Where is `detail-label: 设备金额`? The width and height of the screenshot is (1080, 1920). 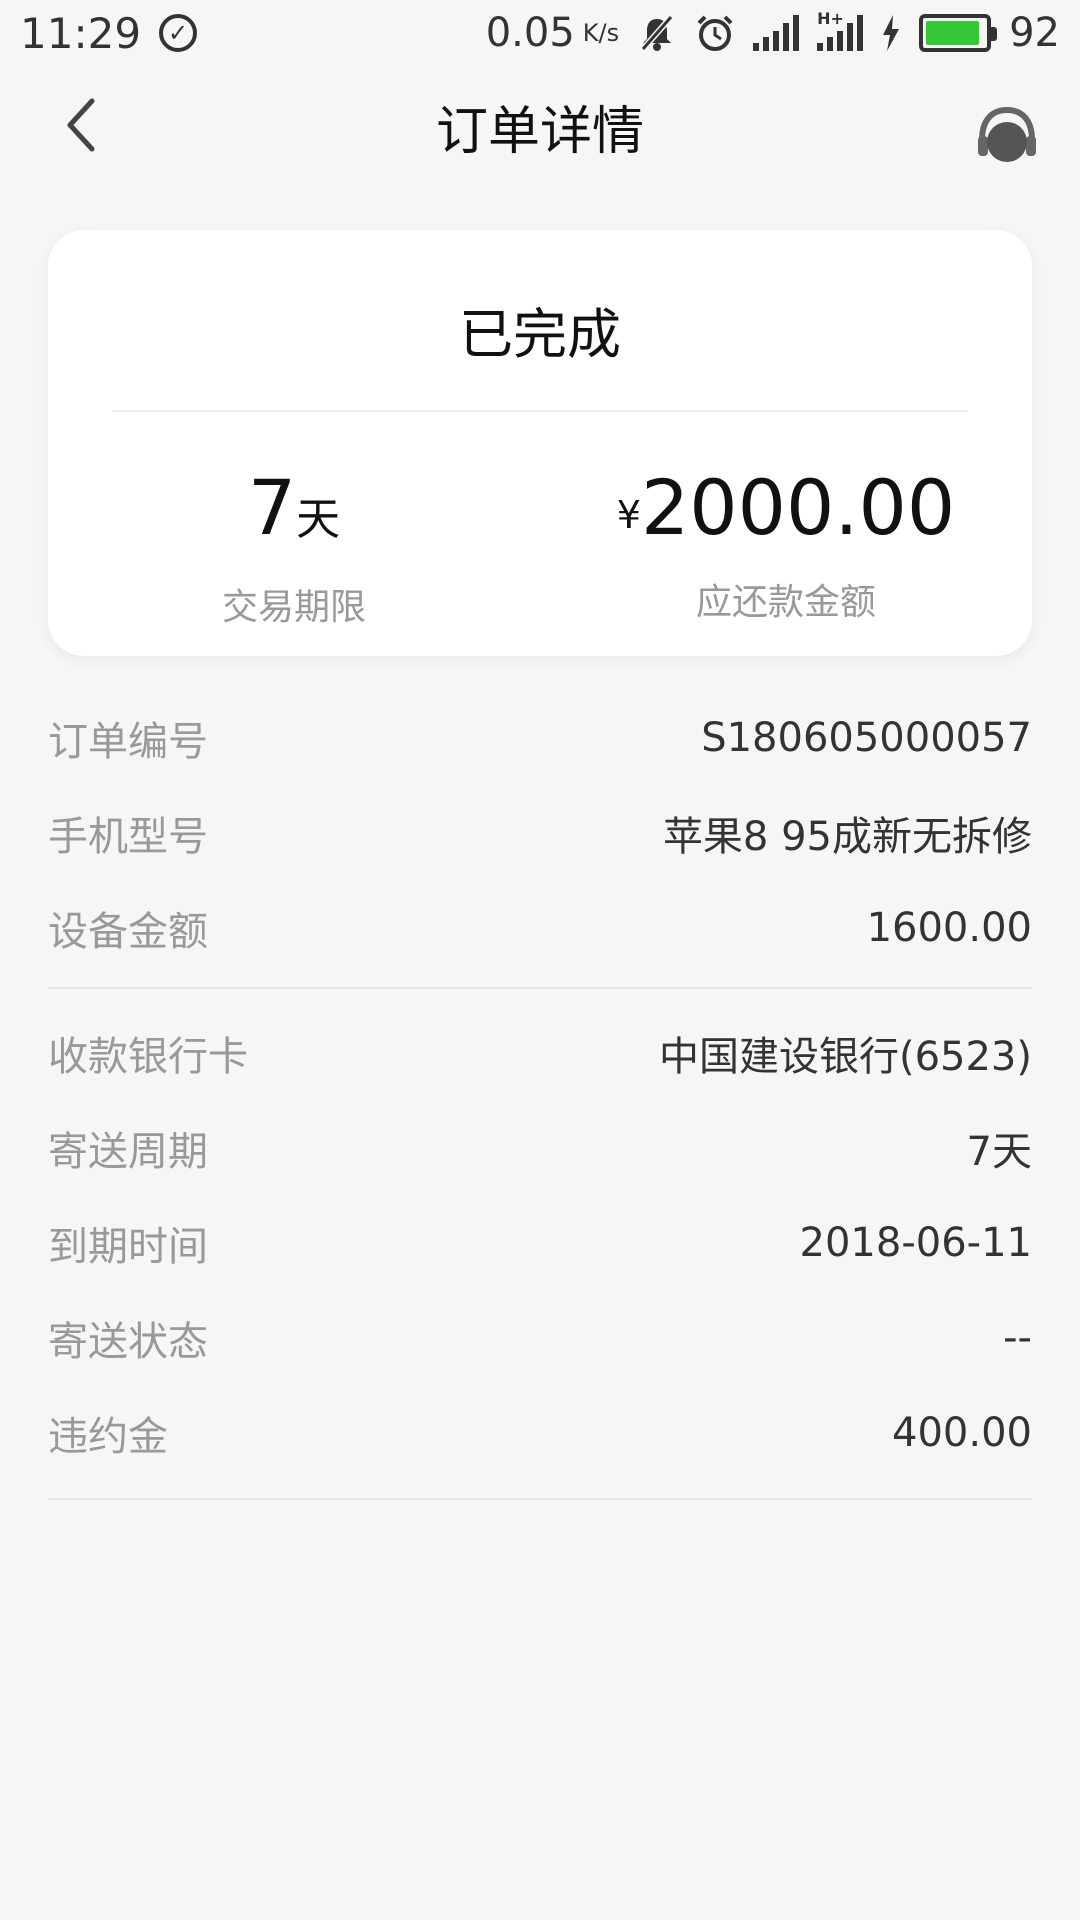 detail-label: 设备金额 is located at coordinates (128, 931).